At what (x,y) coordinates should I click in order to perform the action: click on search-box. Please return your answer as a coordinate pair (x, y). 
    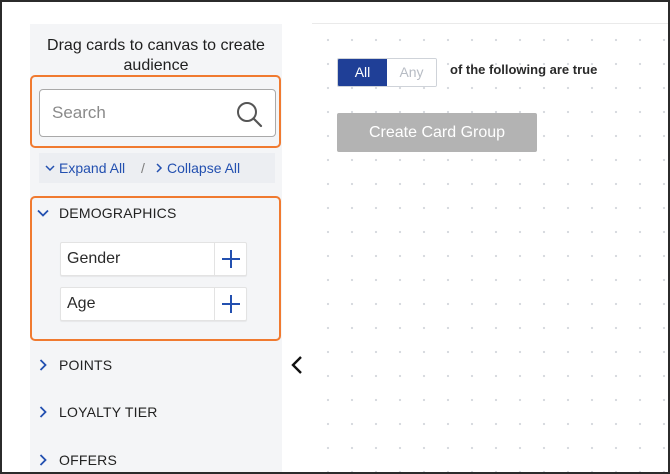
    Looking at the image, I should click on (157, 113).